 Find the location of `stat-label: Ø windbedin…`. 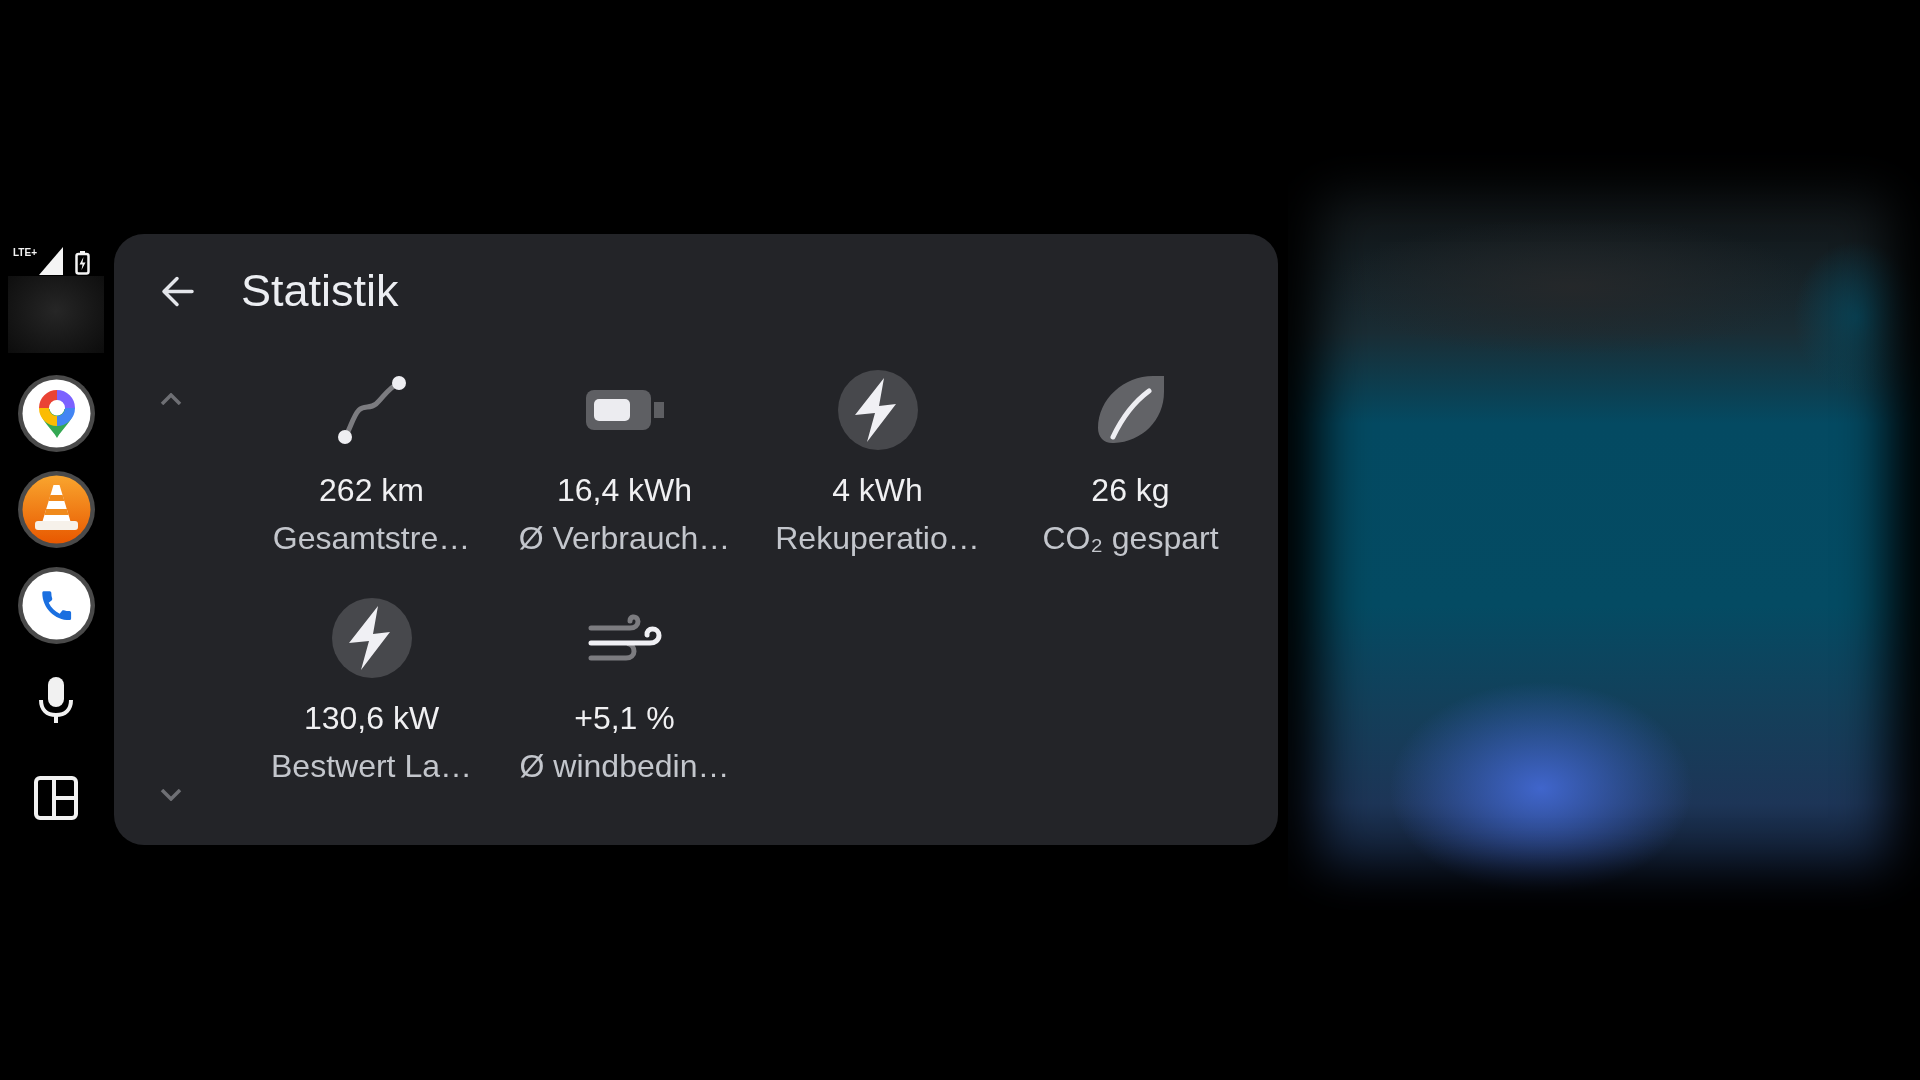

stat-label: Ø windbedin… is located at coordinates (624, 766).